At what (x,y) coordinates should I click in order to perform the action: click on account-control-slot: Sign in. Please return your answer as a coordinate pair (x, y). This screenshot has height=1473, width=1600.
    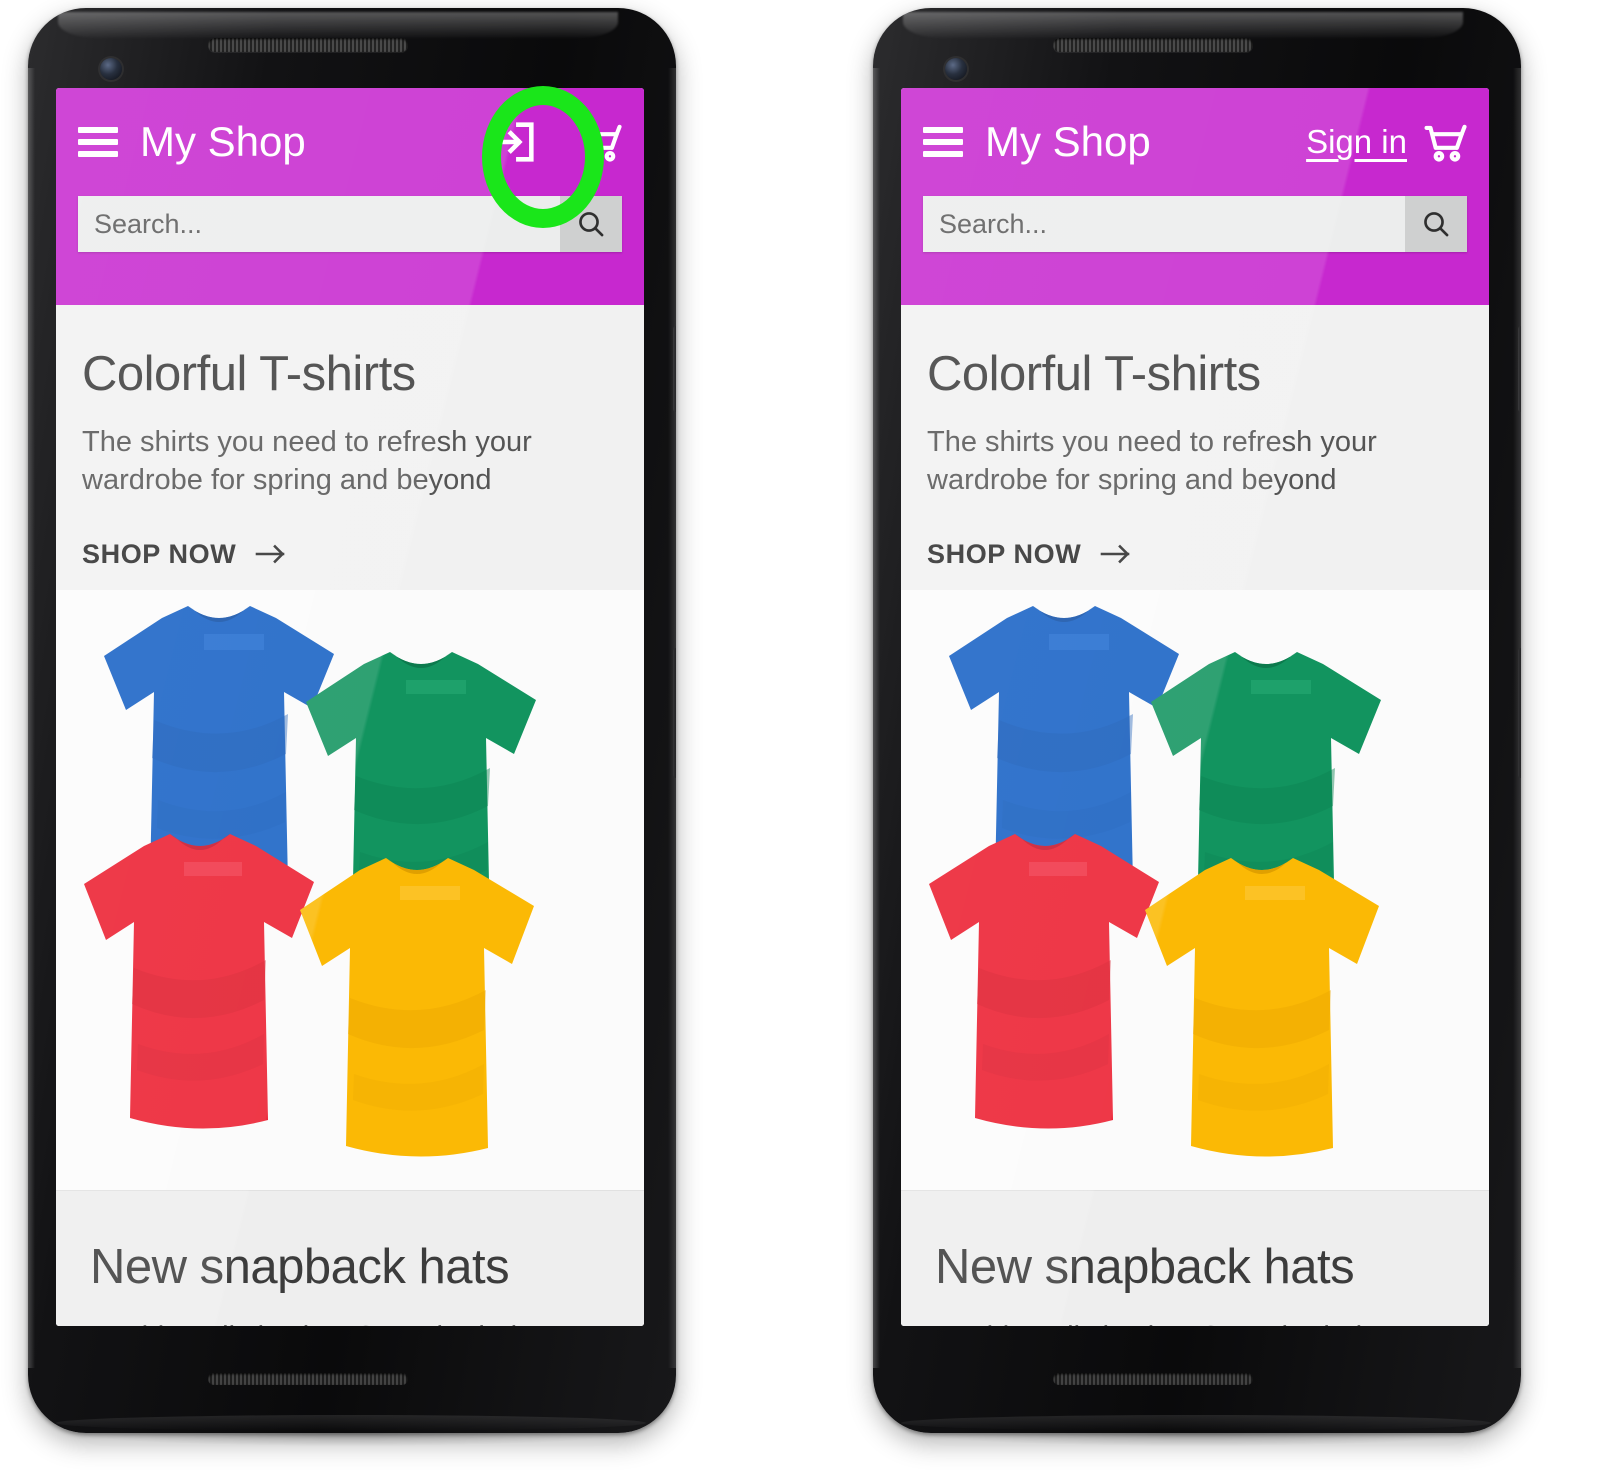
    Looking at the image, I should click on (1356, 142).